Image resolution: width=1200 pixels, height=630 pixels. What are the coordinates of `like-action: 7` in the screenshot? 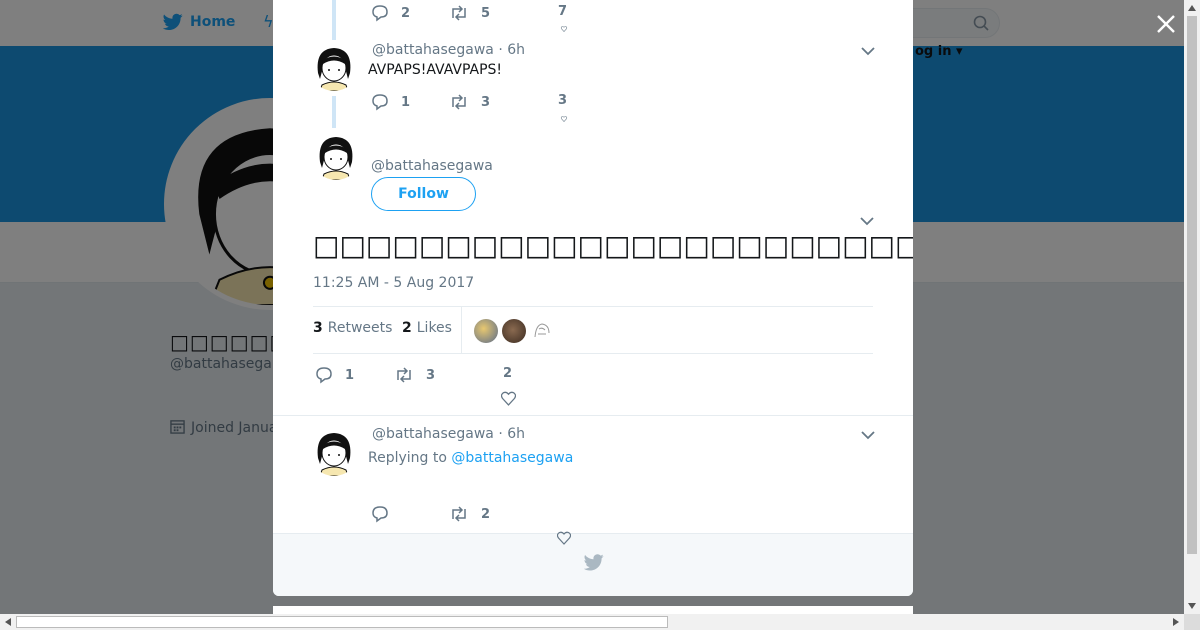 It's located at (562, 11).